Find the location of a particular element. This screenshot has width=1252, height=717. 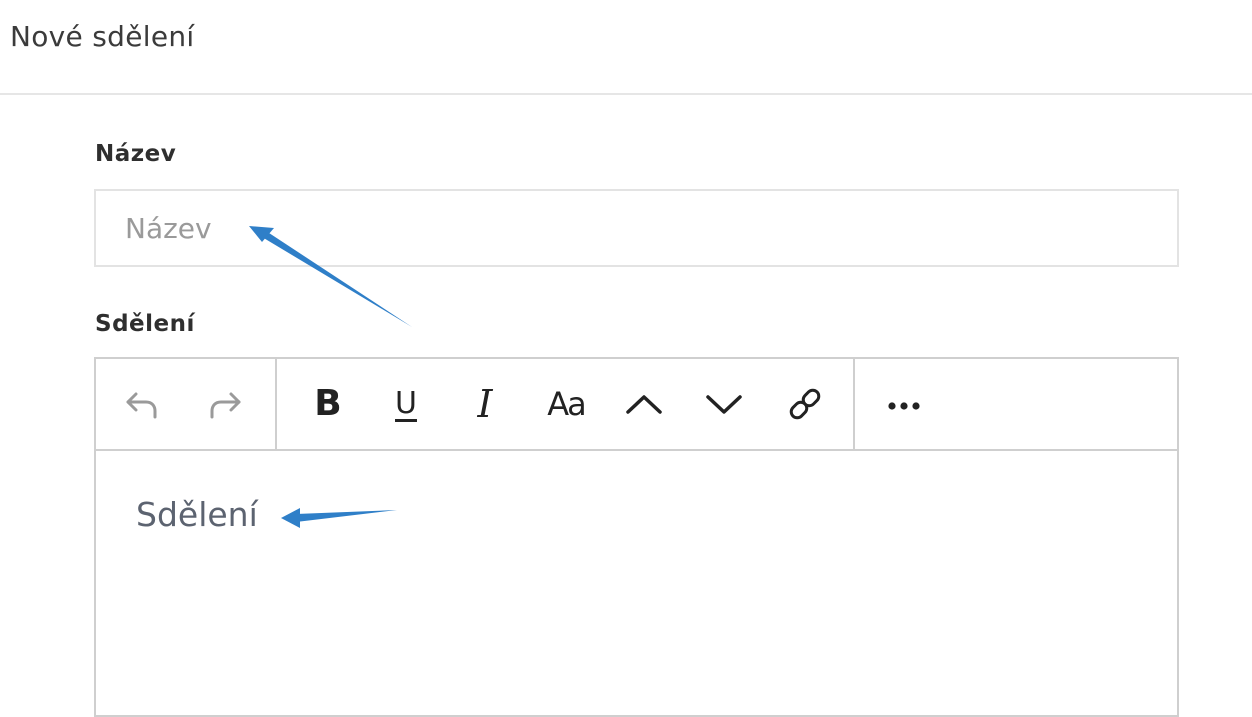

undo-icon is located at coordinates (142, 404).